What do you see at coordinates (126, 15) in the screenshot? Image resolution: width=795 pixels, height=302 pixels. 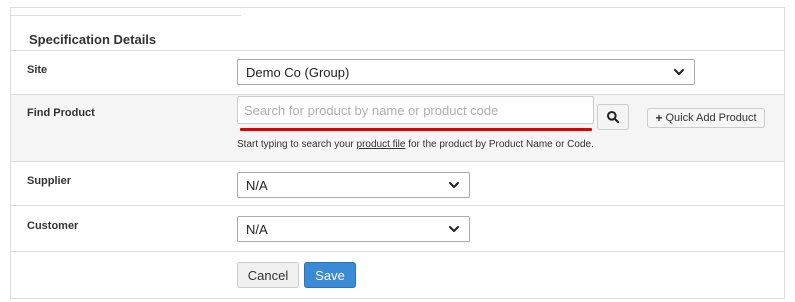 I see `heading-top-divider` at bounding box center [126, 15].